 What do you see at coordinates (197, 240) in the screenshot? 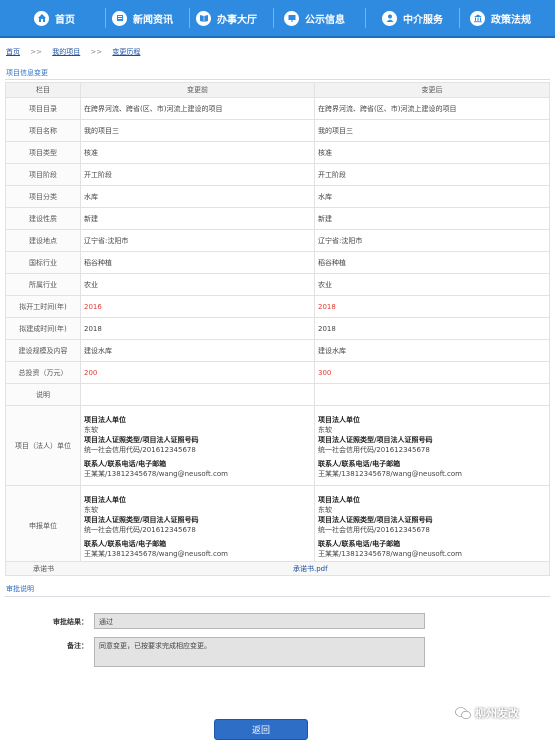
I see `value-before: 辽宁省:沈阳市` at bounding box center [197, 240].